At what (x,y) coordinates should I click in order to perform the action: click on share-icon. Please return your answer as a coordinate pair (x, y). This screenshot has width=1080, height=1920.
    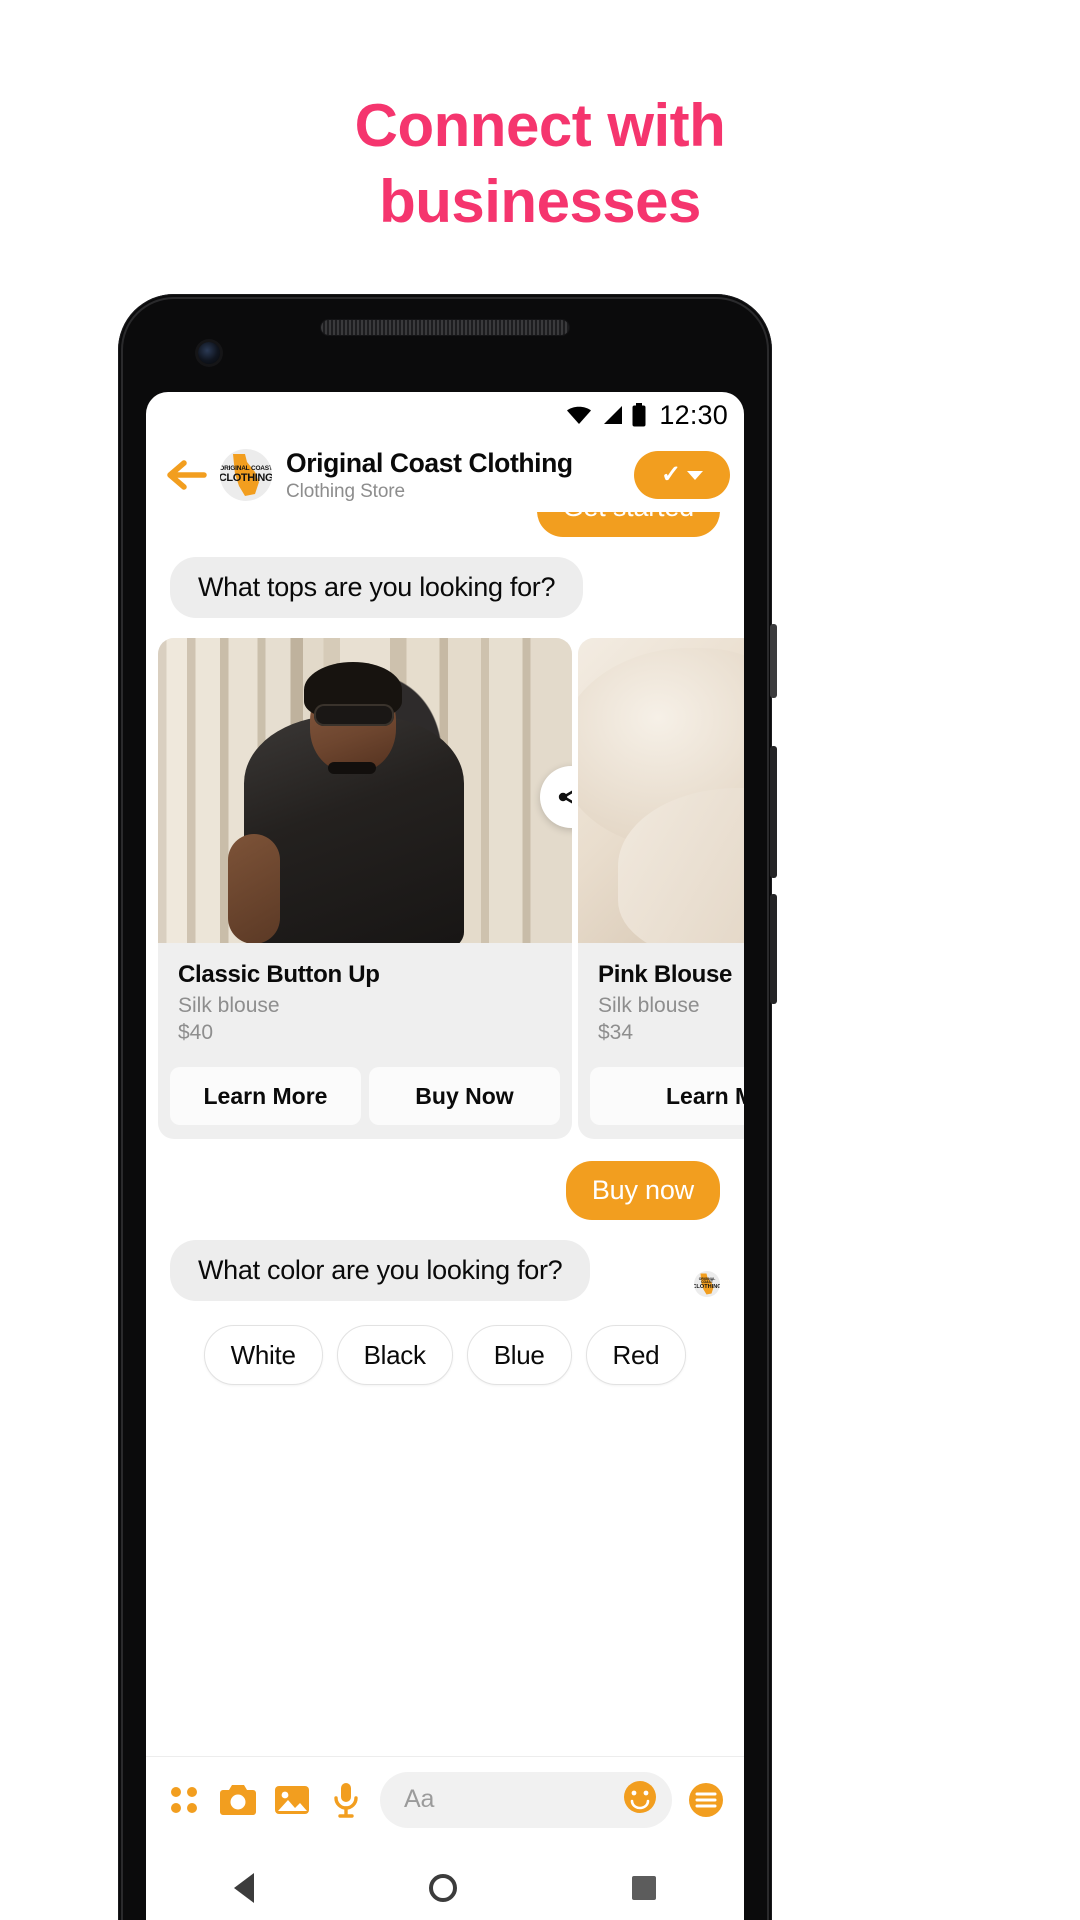
    Looking at the image, I should click on (565, 797).